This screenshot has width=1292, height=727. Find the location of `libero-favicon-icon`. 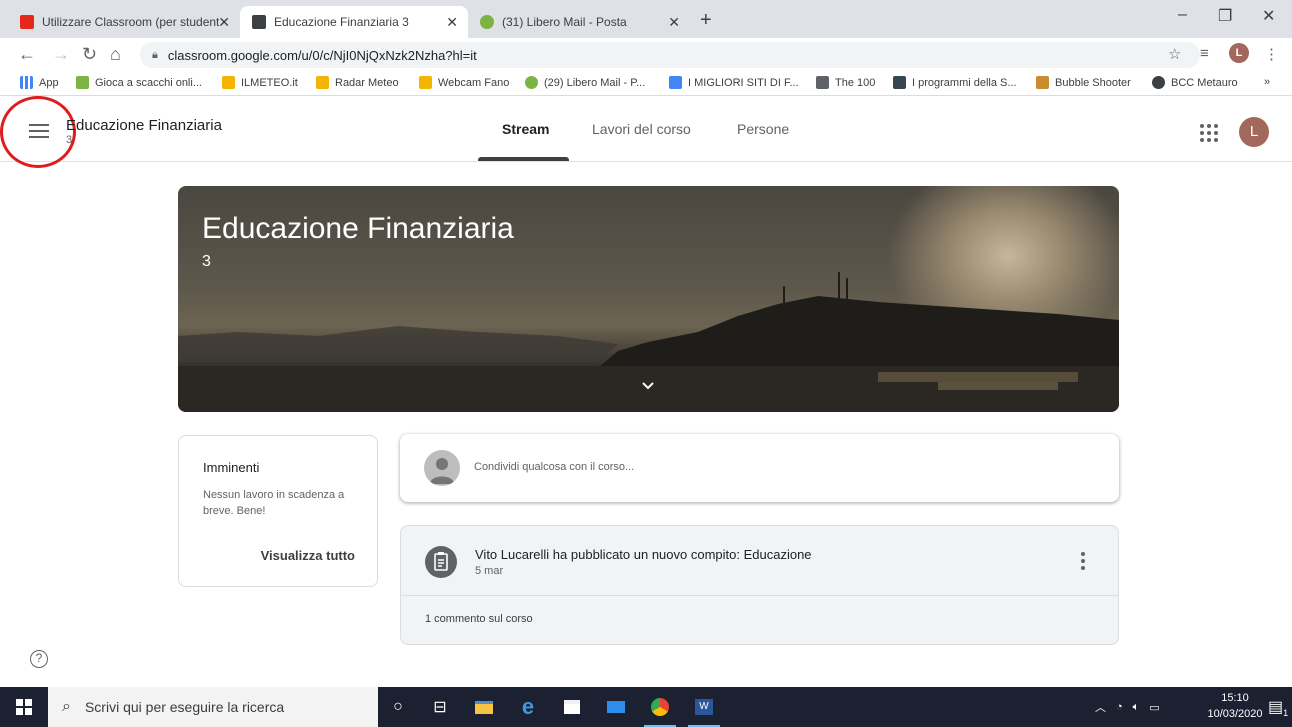

libero-favicon-icon is located at coordinates (487, 22).